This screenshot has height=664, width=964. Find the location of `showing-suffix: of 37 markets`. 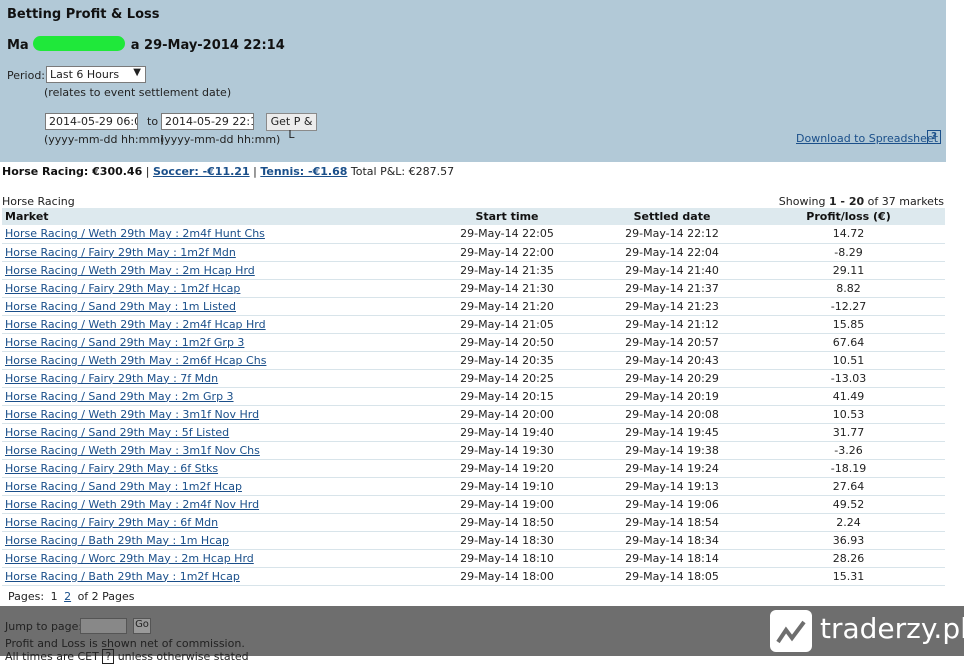

showing-suffix: of 37 markets is located at coordinates (904, 201).